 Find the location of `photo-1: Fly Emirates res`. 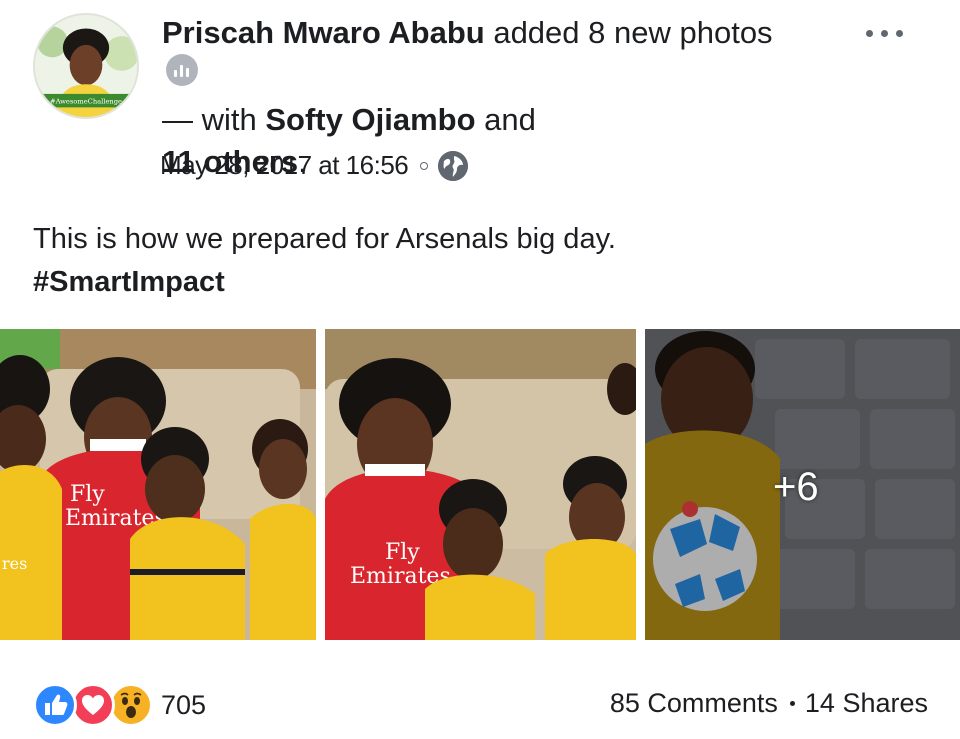

photo-1: Fly Emirates res is located at coordinates (158, 484).